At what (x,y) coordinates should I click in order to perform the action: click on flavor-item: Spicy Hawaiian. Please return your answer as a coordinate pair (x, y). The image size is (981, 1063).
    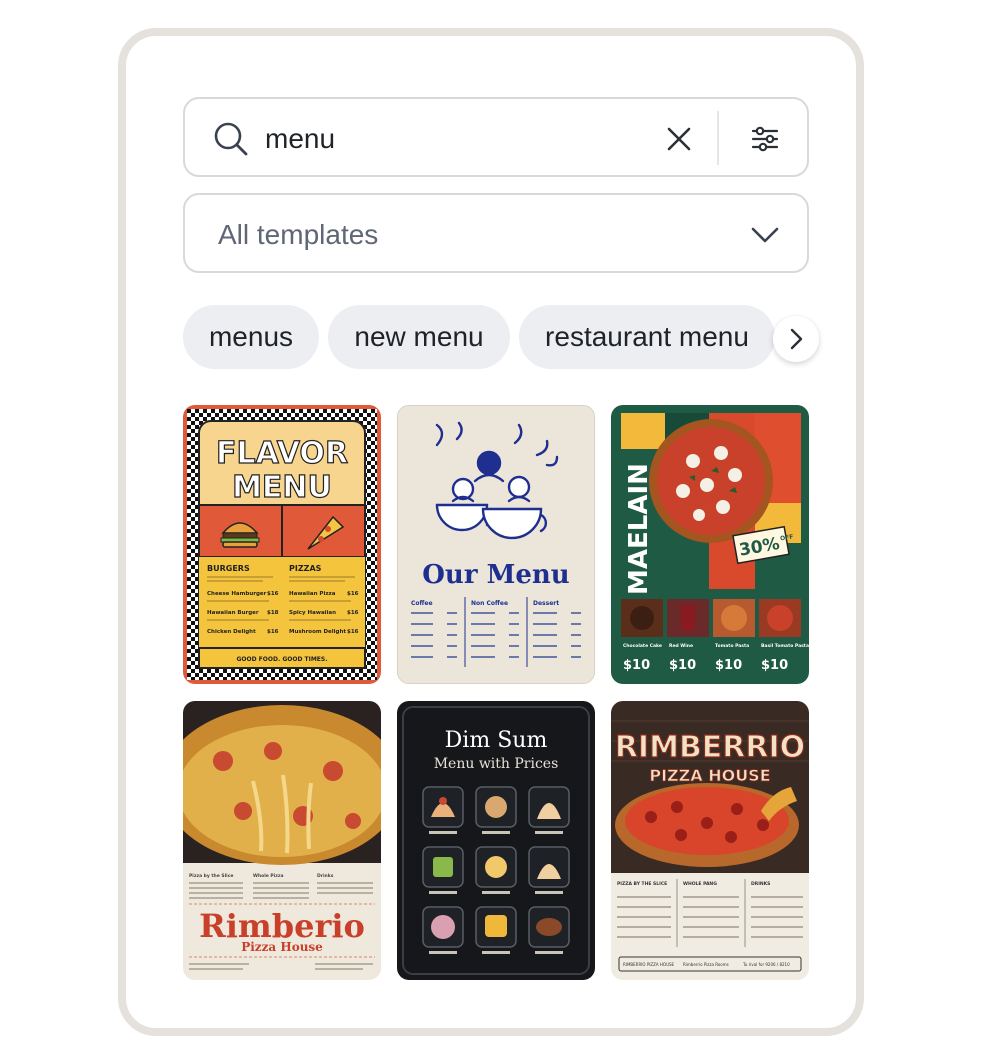
    Looking at the image, I should click on (312, 613).